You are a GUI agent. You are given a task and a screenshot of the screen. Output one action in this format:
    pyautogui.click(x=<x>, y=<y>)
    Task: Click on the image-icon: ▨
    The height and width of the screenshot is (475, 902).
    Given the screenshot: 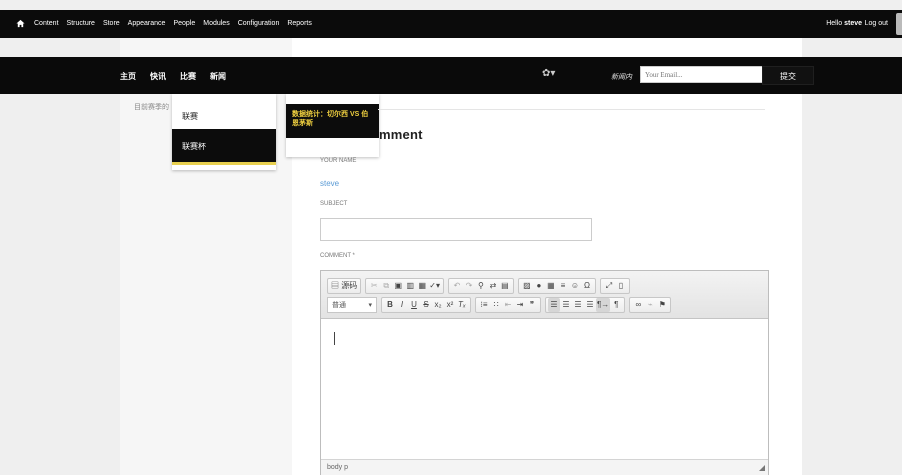 What is the action you would take?
    pyautogui.click(x=527, y=286)
    